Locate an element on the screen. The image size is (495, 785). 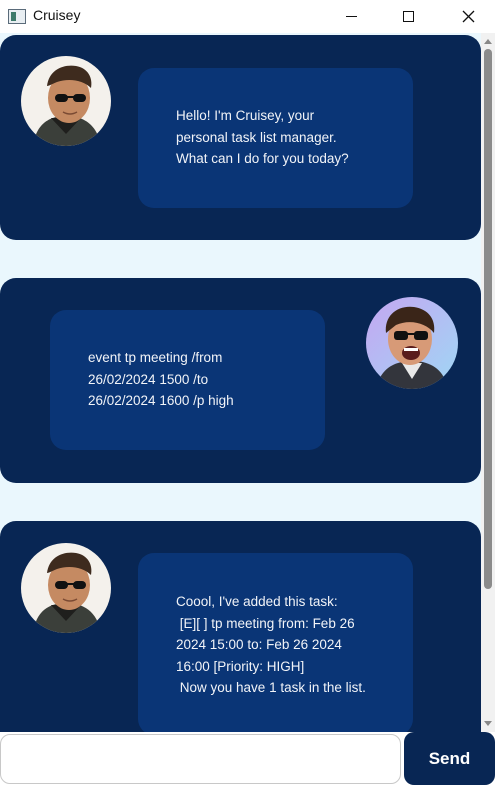
scrollbar-thumb is located at coordinates (488, 319).